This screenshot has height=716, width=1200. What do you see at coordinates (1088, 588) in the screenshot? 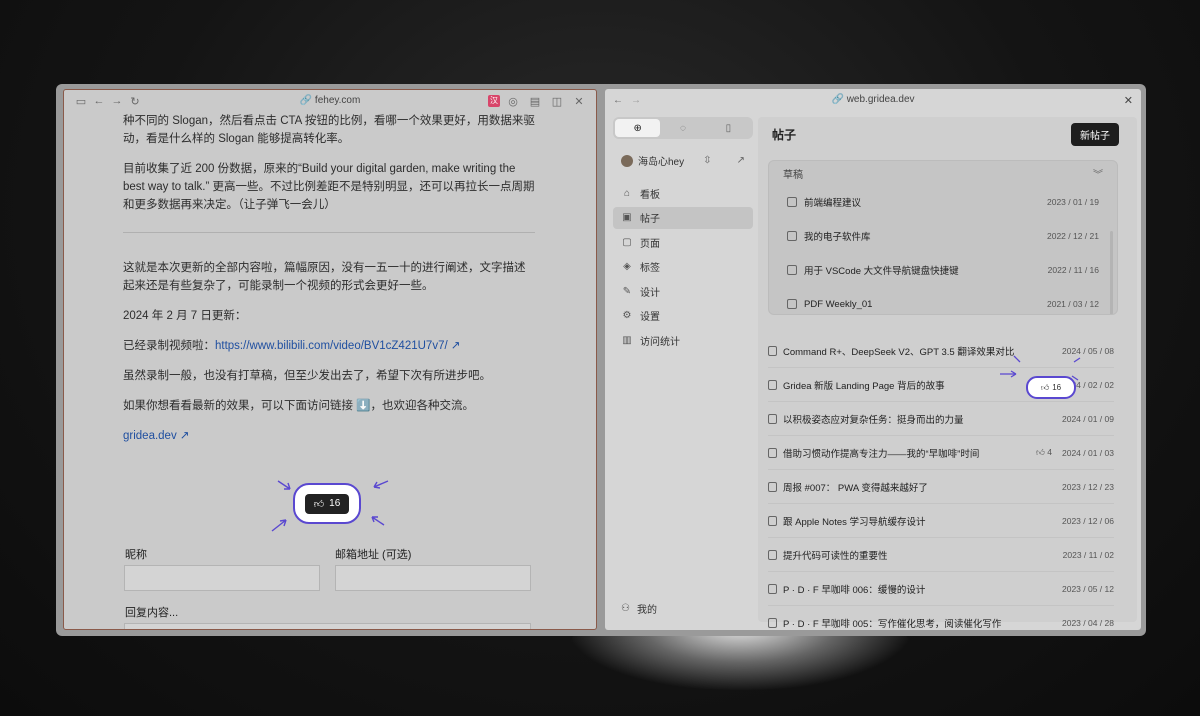
I see `post-date: 2023 / 05 / 12` at bounding box center [1088, 588].